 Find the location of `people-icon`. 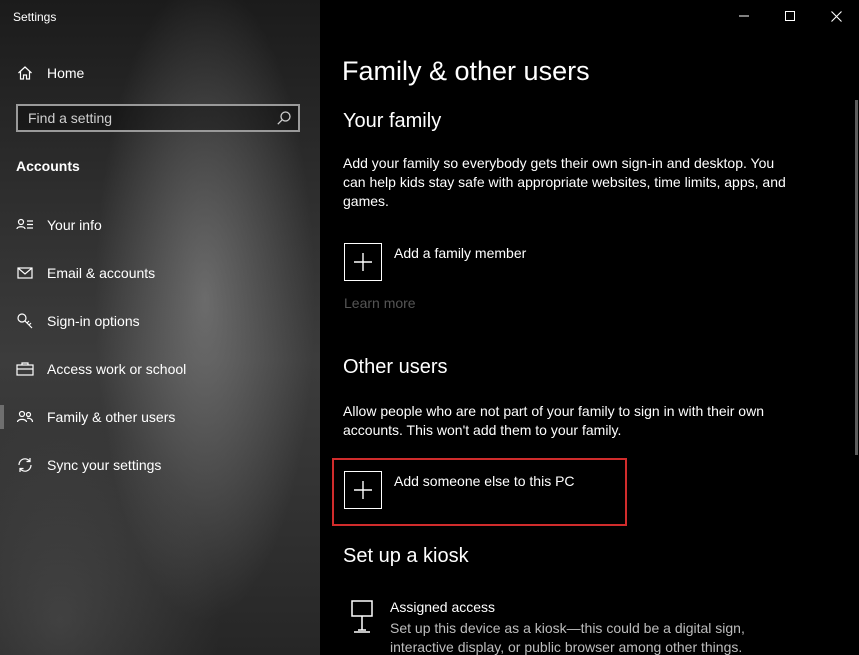

people-icon is located at coordinates (25, 417).